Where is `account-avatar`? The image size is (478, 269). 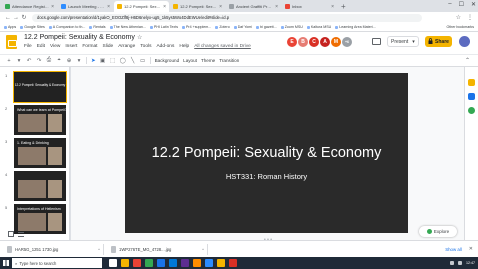 account-avatar is located at coordinates (464, 41).